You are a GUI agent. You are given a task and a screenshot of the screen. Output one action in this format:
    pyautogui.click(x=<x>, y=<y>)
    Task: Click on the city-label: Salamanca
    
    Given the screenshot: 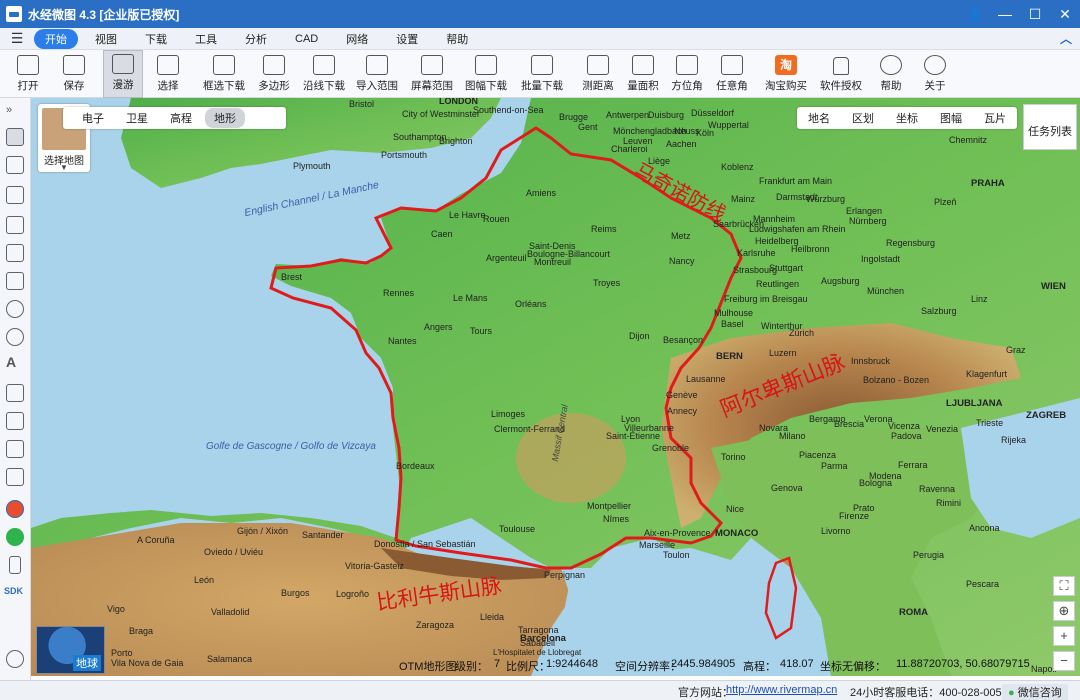 What is the action you would take?
    pyautogui.click(x=230, y=659)
    